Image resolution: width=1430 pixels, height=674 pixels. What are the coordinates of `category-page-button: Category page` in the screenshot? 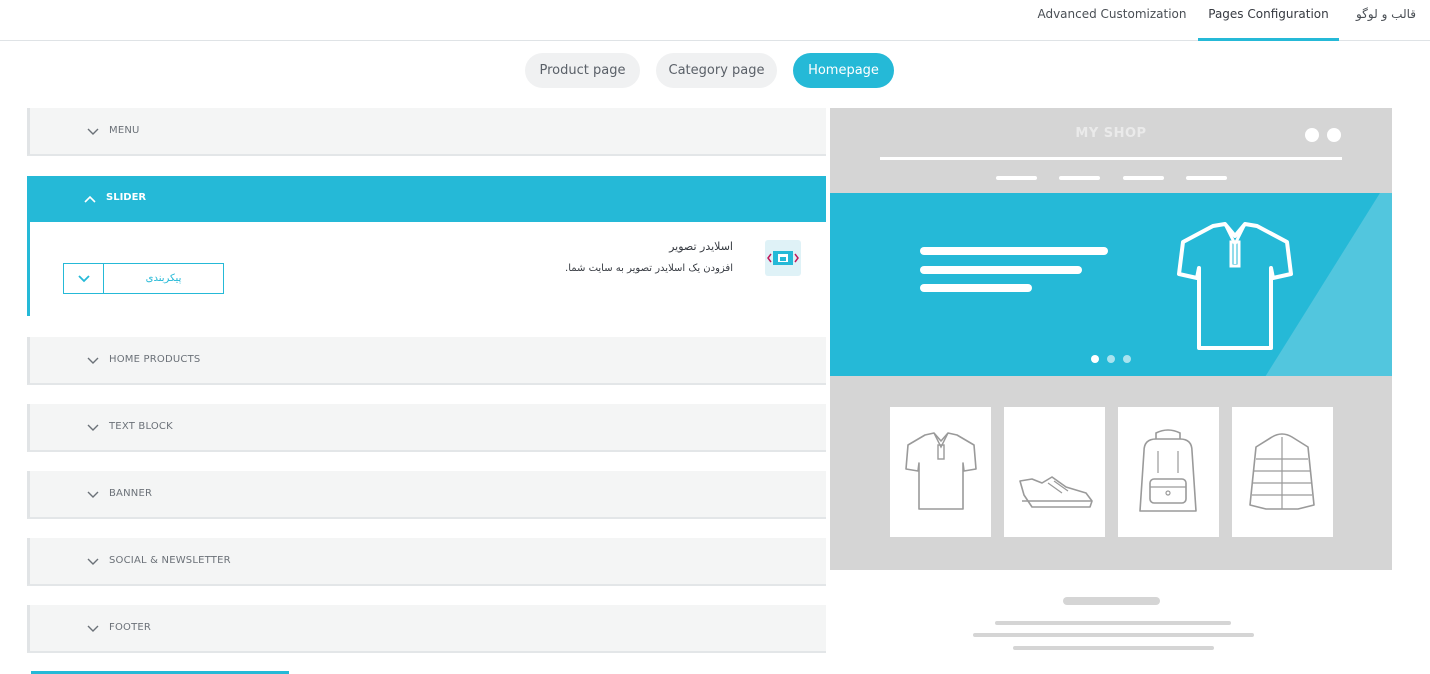 It's located at (716, 70).